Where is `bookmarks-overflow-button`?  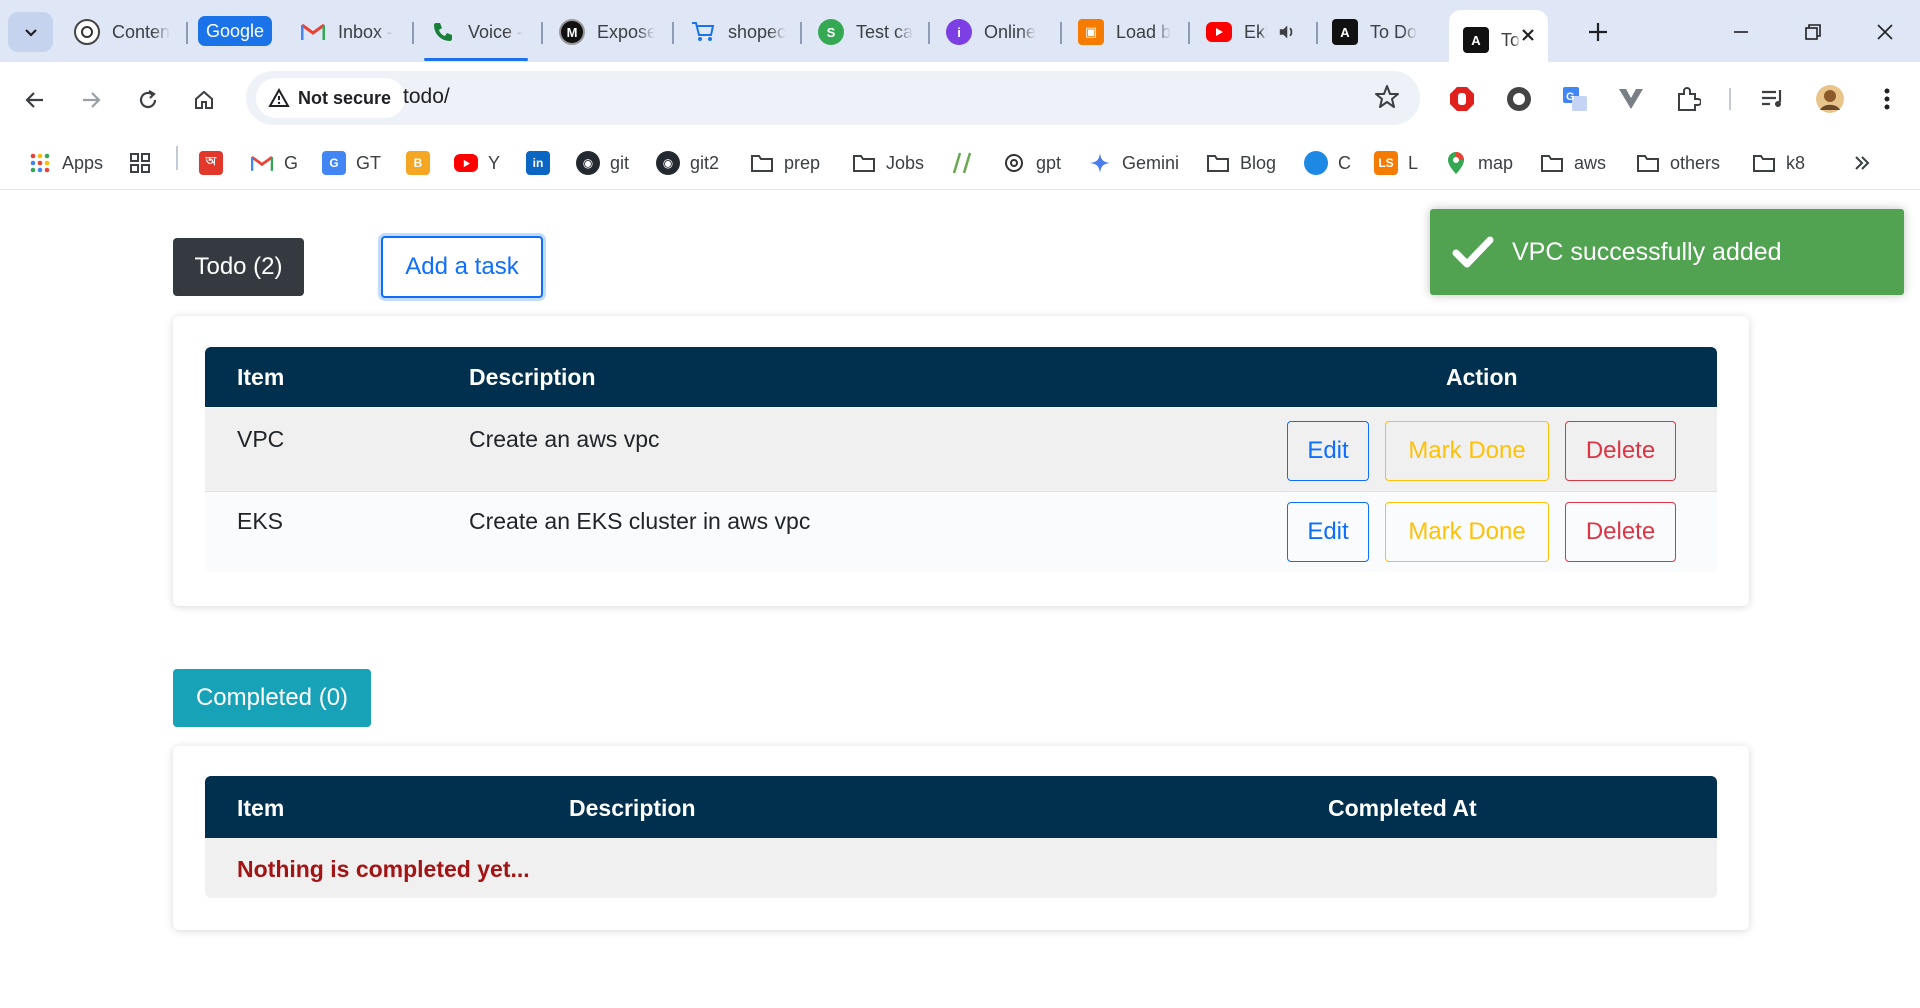
bookmarks-overflow-button is located at coordinates (1862, 163).